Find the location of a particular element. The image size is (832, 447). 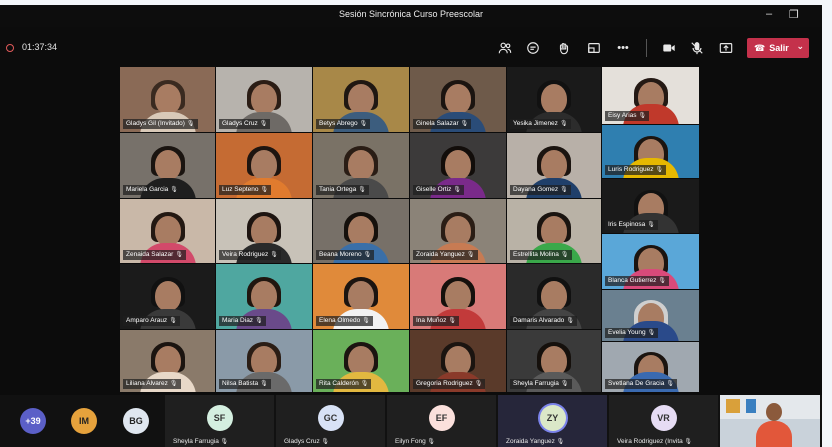

video-tile: Estrellita Molina 🎙 is located at coordinates (554, 231).